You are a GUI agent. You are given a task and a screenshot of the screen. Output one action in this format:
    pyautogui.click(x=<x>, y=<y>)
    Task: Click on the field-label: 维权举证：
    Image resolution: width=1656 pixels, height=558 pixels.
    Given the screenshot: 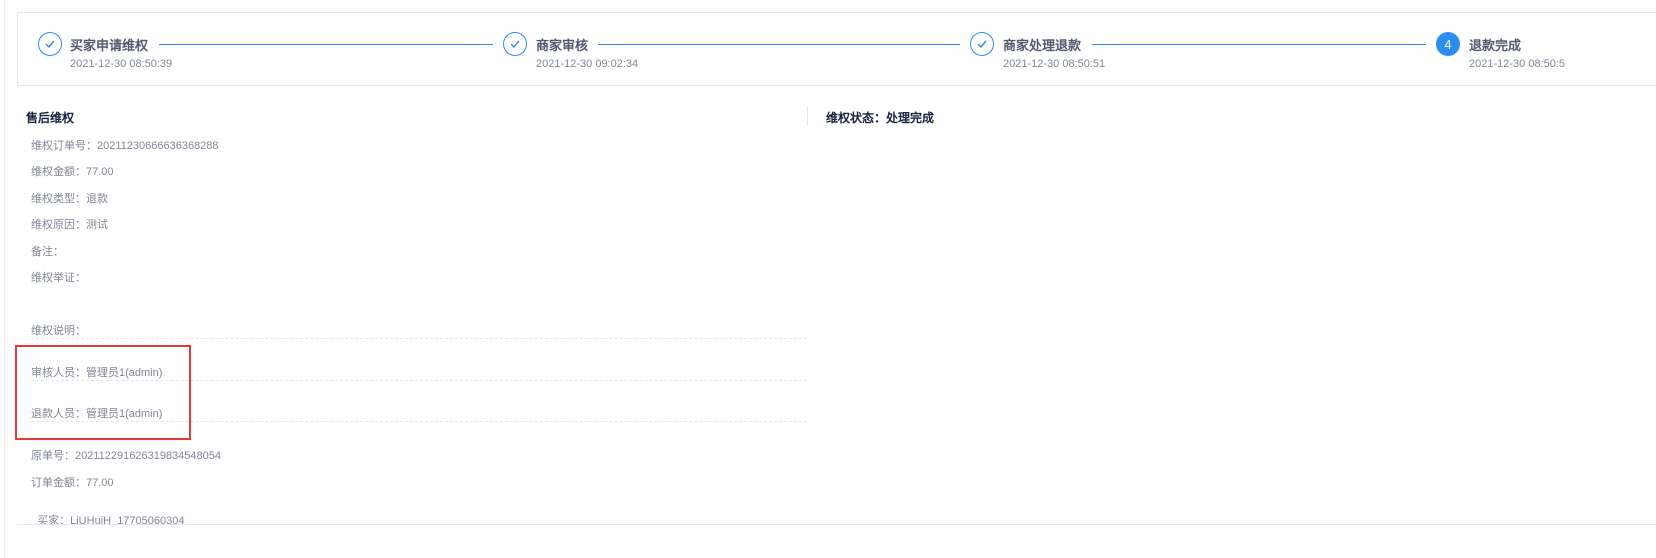 What is the action you would take?
    pyautogui.click(x=58, y=278)
    